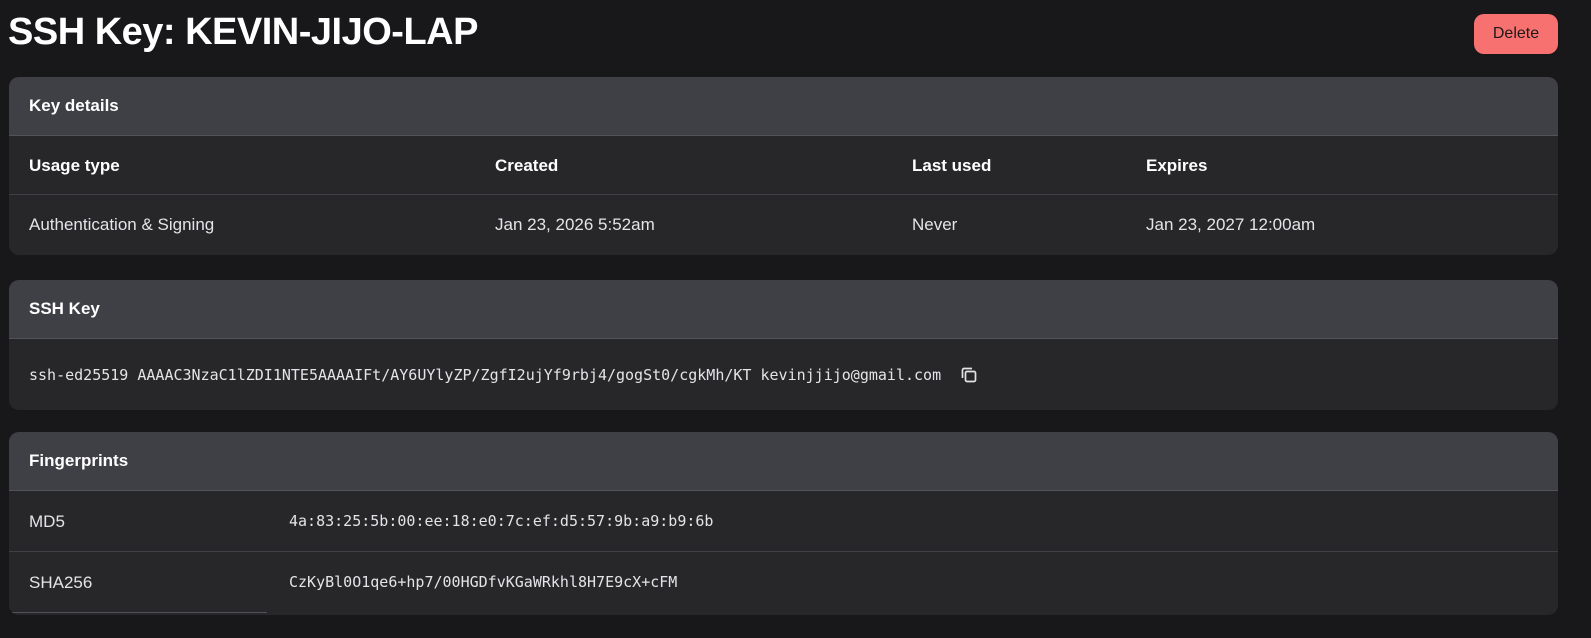 Image resolution: width=1591 pixels, height=638 pixels. Describe the element at coordinates (74, 165) in the screenshot. I see `column-usage-type: Usage type` at that location.